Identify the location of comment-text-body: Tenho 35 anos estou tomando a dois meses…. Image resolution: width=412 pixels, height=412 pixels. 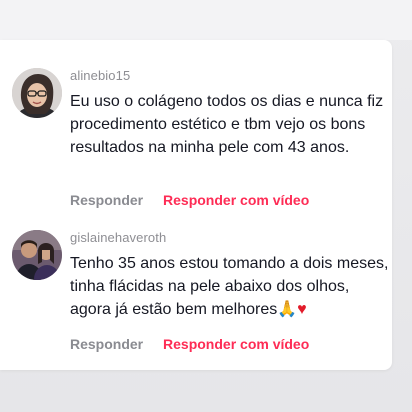
(229, 286).